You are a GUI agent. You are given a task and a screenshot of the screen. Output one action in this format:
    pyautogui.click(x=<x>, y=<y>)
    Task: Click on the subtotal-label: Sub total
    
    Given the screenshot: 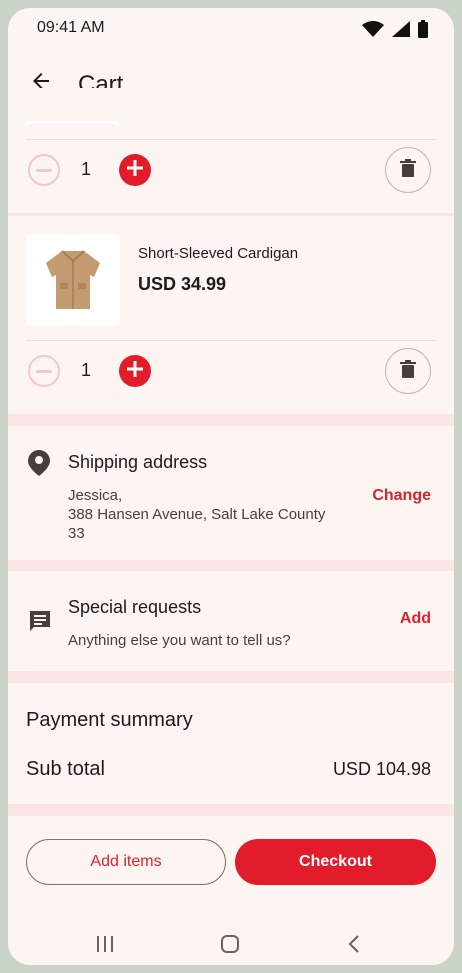 What is the action you would take?
    pyautogui.click(x=65, y=769)
    